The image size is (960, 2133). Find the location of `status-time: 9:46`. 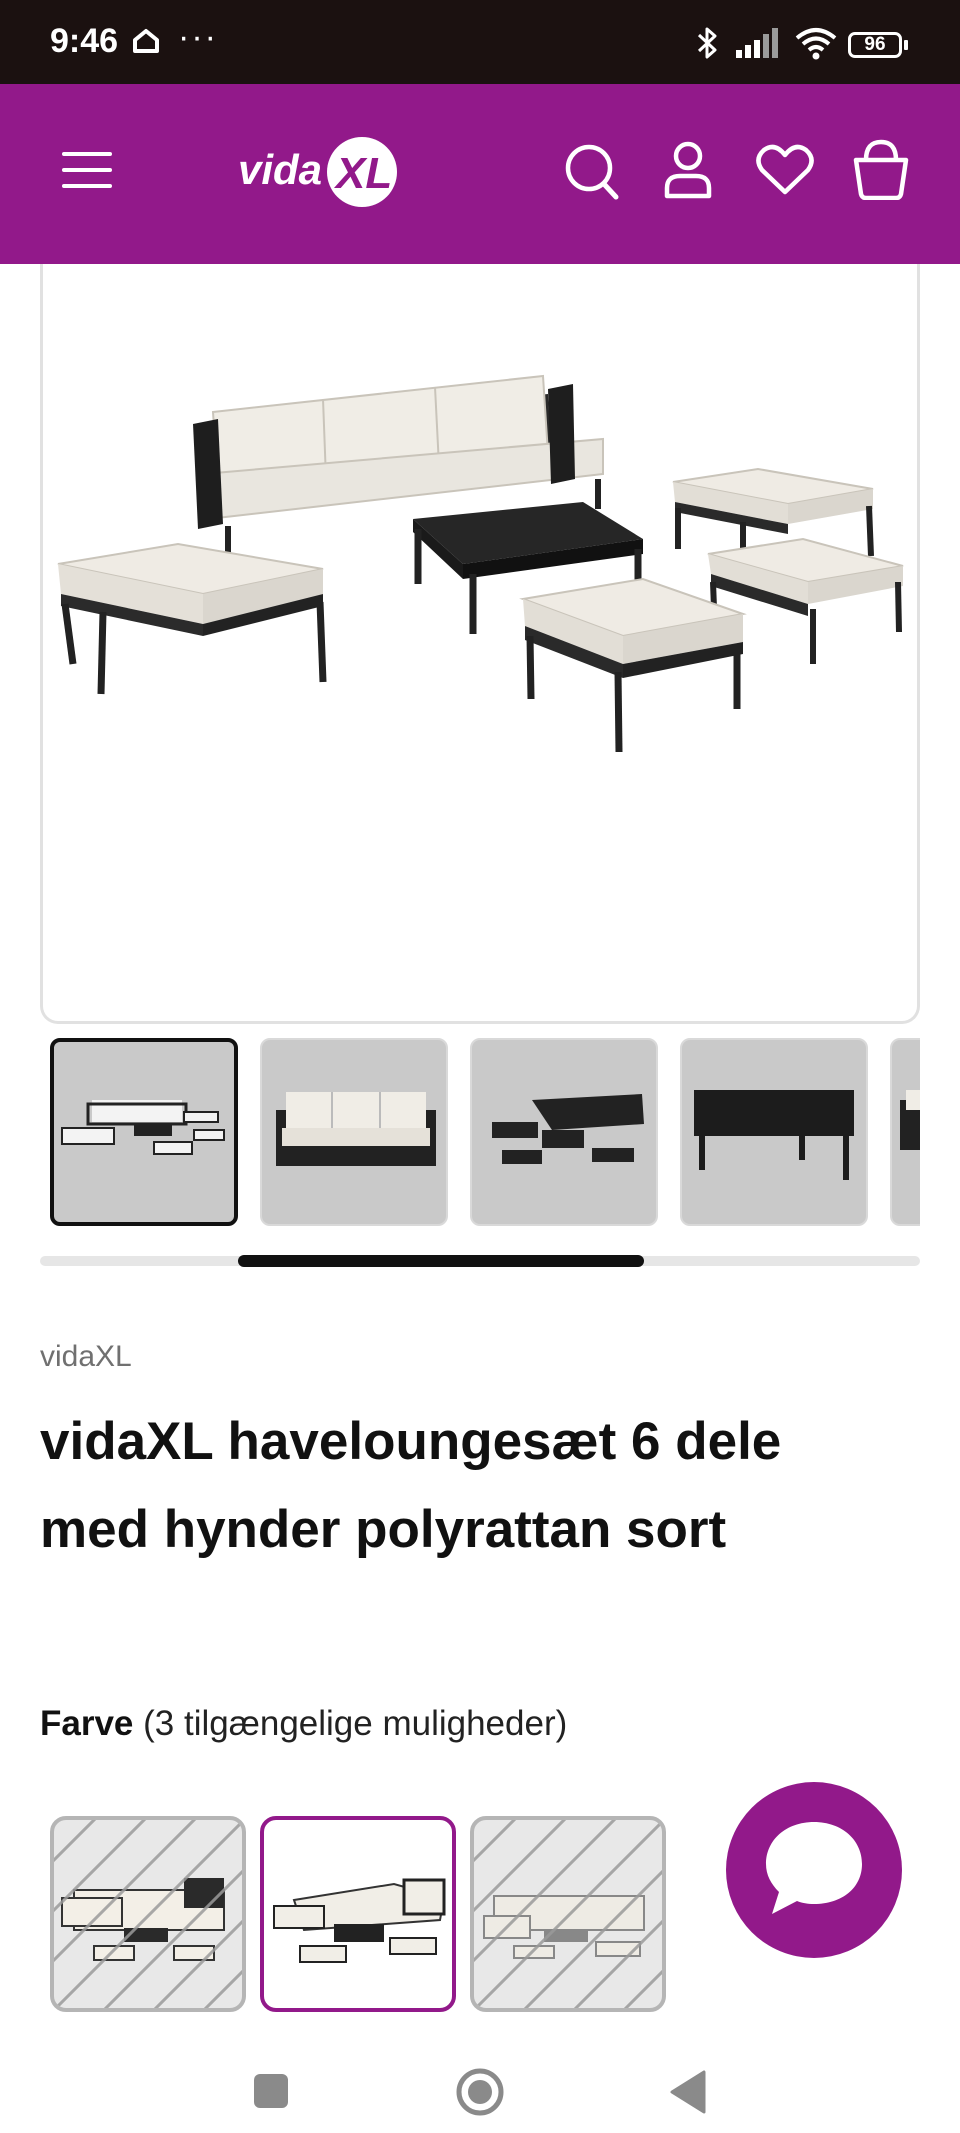

status-time: 9:46 is located at coordinates (84, 41).